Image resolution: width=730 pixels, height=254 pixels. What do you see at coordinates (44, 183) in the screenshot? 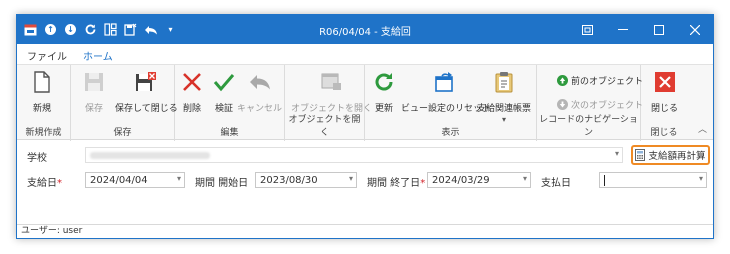
I see `pay-date-label: 支給日*` at bounding box center [44, 183].